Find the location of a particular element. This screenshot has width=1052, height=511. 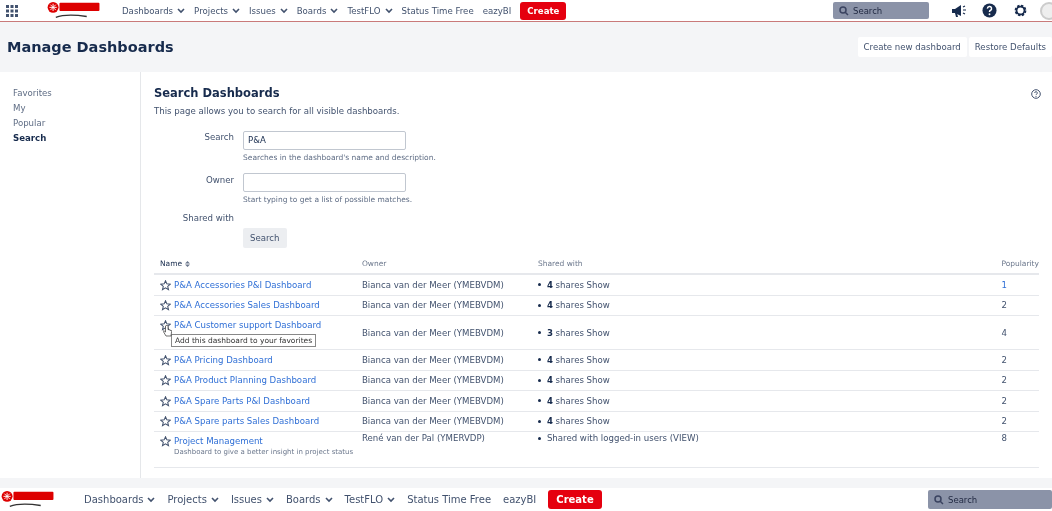

dashboard-link: P&A Accessories Sales Dashboard is located at coordinates (247, 305).